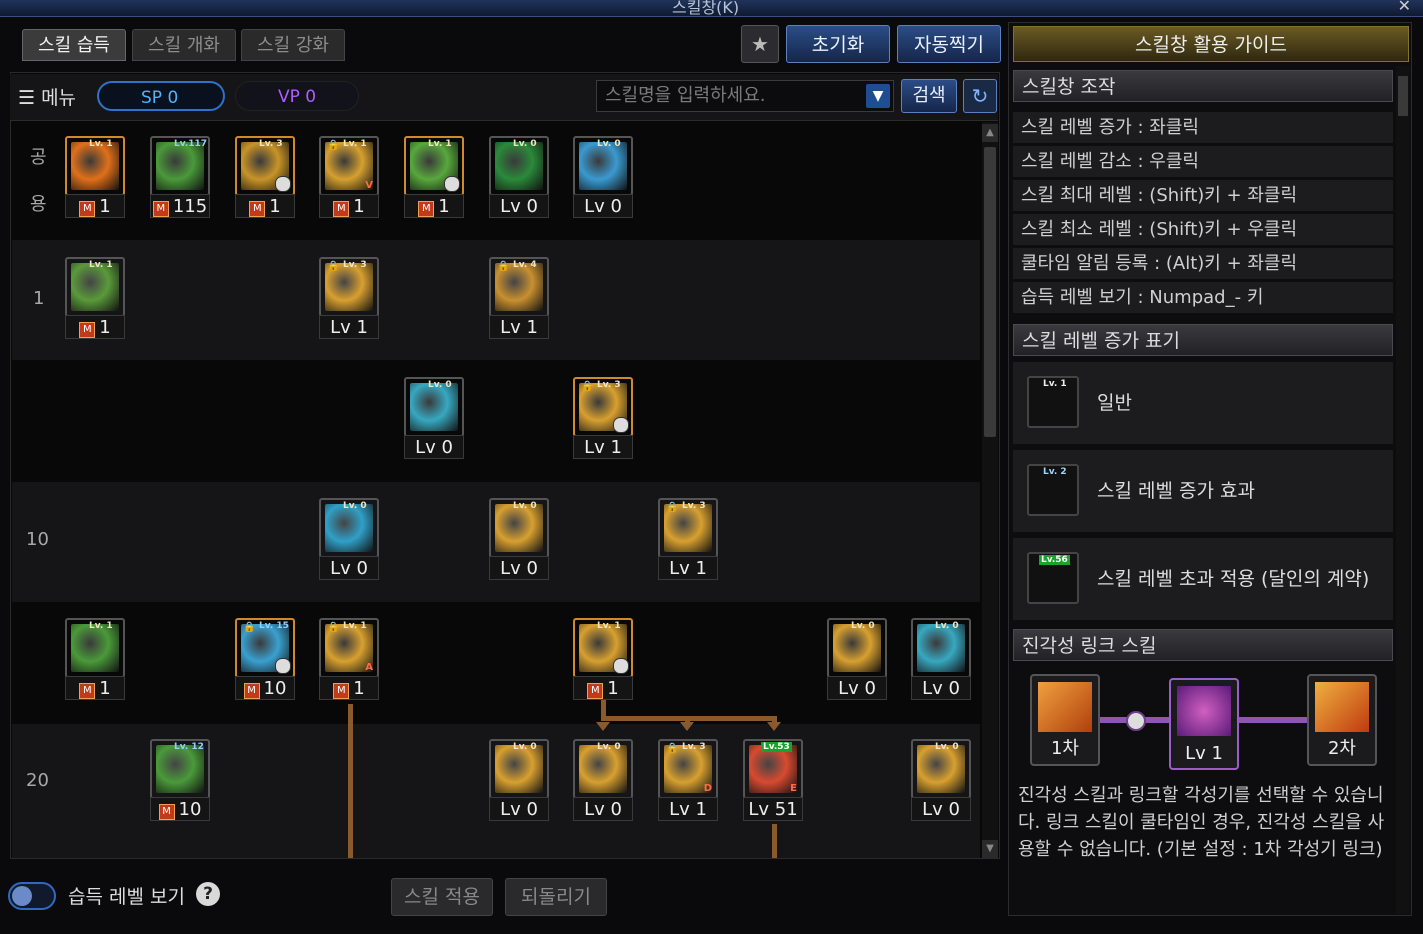 Image resolution: width=1423 pixels, height=934 pixels. What do you see at coordinates (929, 96) in the screenshot?
I see `search-button: 검색` at bounding box center [929, 96].